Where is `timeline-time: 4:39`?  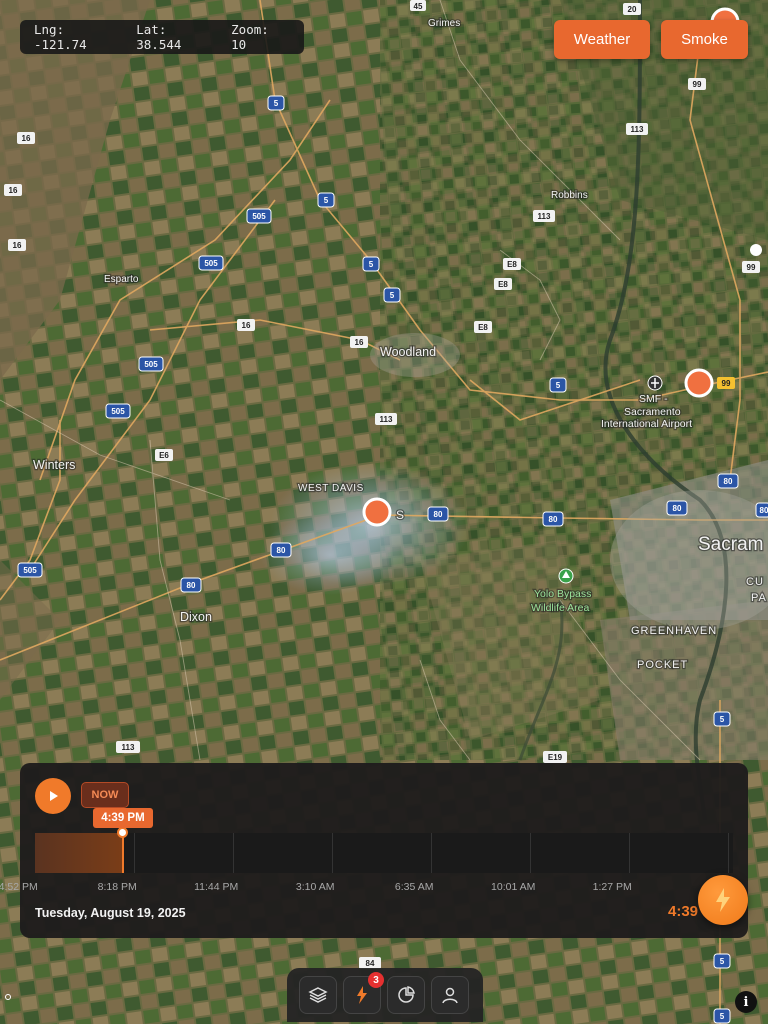 timeline-time: 4:39 is located at coordinates (683, 911).